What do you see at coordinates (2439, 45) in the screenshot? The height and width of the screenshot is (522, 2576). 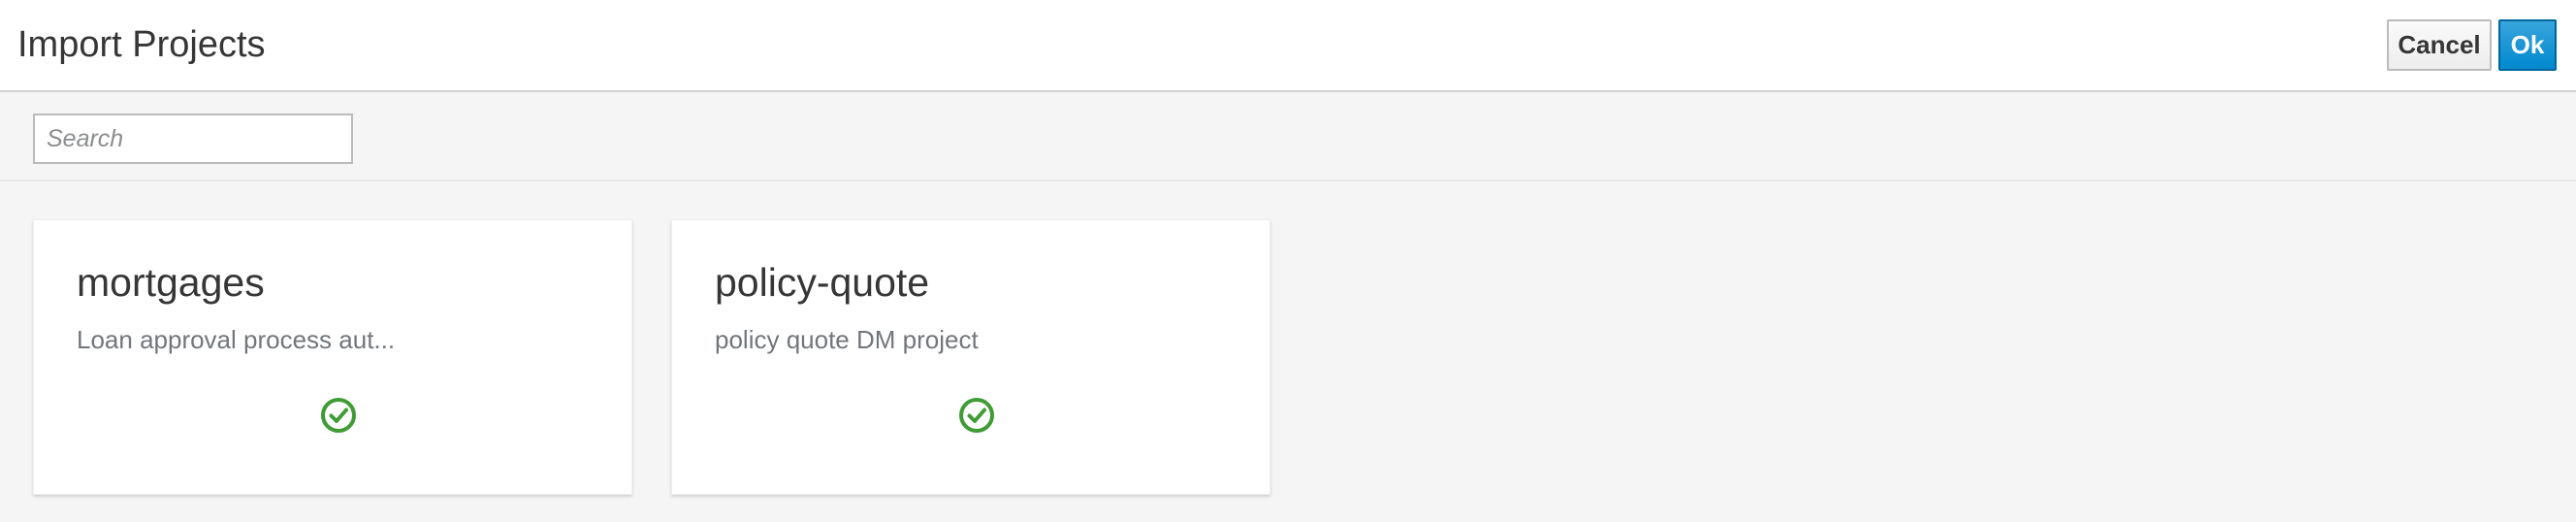 I see `cancel-button: Cancel` at bounding box center [2439, 45].